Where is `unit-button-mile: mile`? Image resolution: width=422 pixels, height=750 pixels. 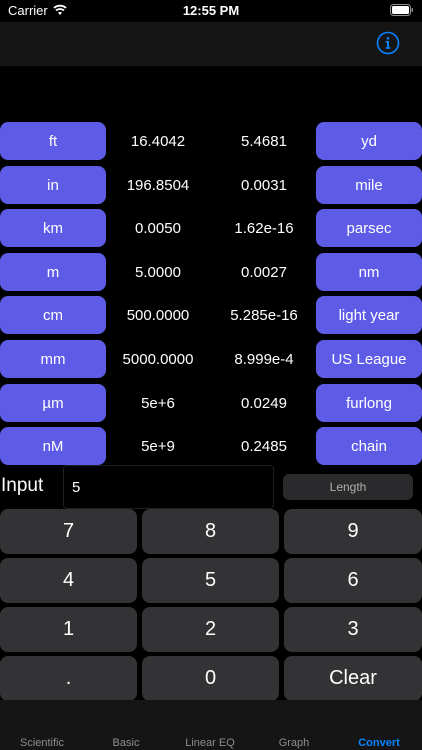
unit-button-mile: mile is located at coordinates (369, 185).